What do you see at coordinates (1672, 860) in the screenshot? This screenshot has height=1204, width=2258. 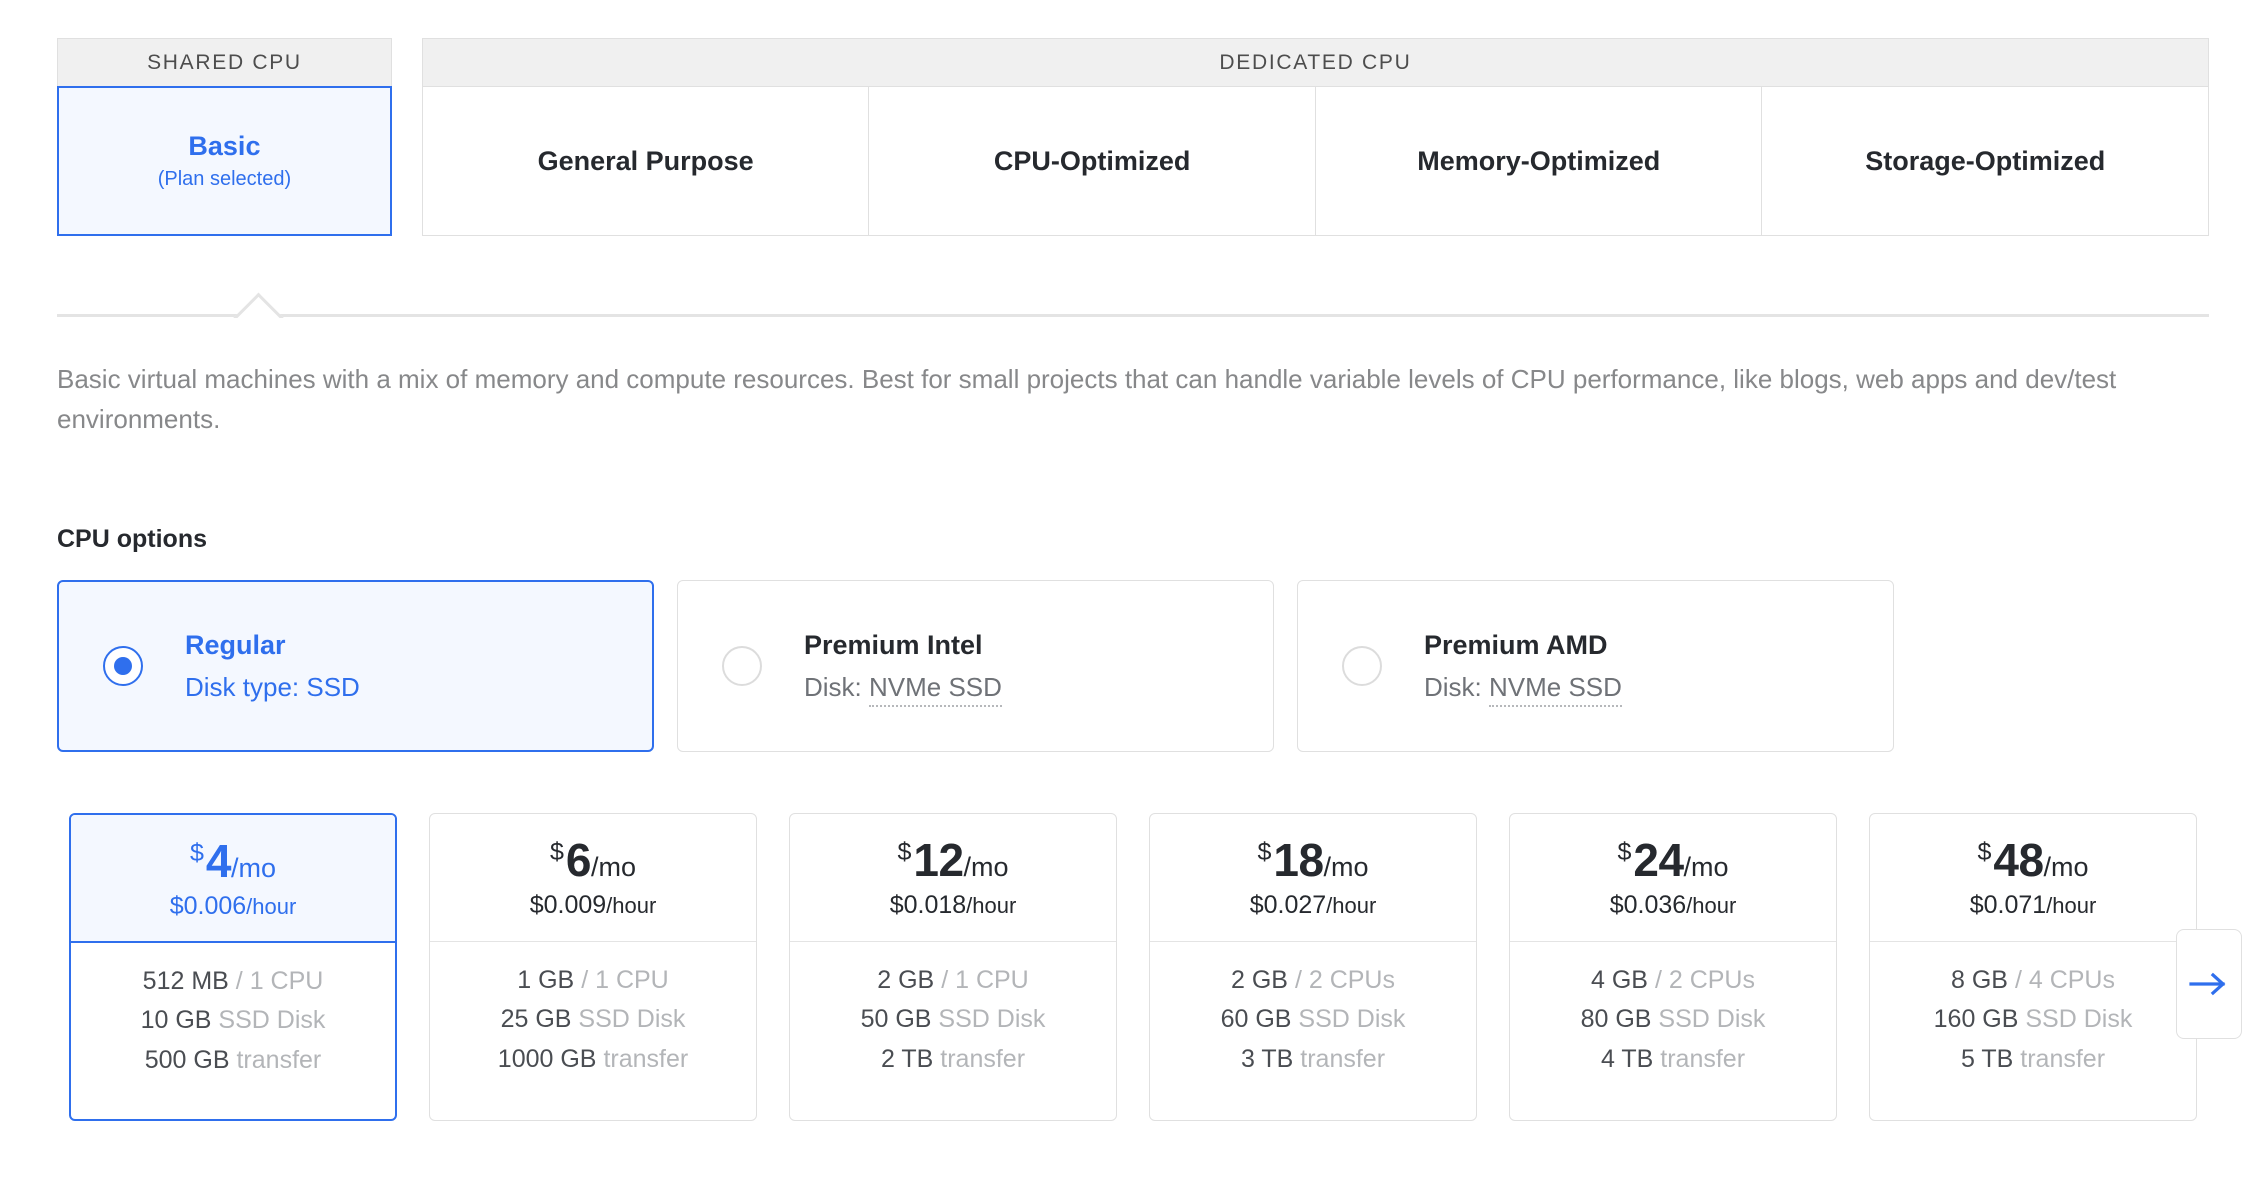 I see `plan-card-monthly-price: $ 24 /mo` at bounding box center [1672, 860].